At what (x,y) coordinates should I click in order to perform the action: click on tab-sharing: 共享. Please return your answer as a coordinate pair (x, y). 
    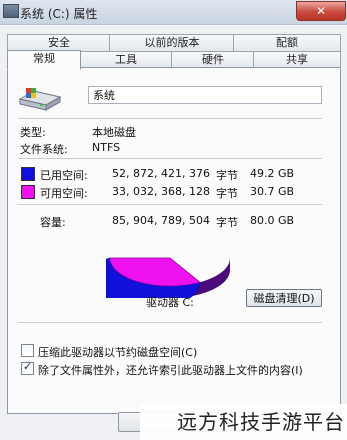
    Looking at the image, I should click on (297, 59).